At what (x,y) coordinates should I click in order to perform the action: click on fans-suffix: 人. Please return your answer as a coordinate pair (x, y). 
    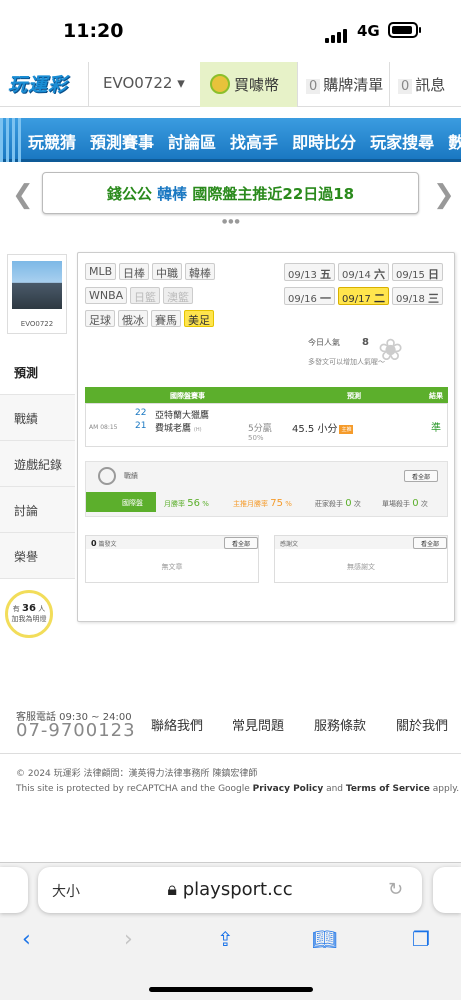
    Looking at the image, I should click on (42, 609).